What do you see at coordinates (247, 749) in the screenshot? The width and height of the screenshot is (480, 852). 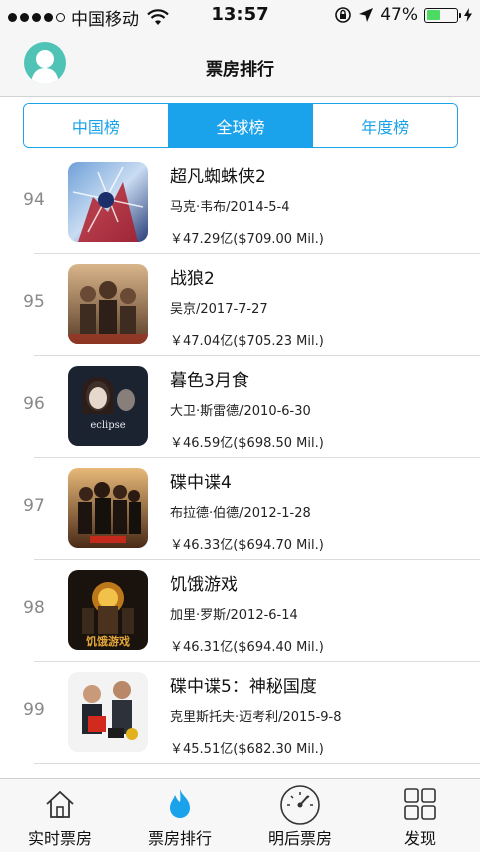 I see `movie-box-office: ￥45.51亿($682.30 Mil.)` at bounding box center [247, 749].